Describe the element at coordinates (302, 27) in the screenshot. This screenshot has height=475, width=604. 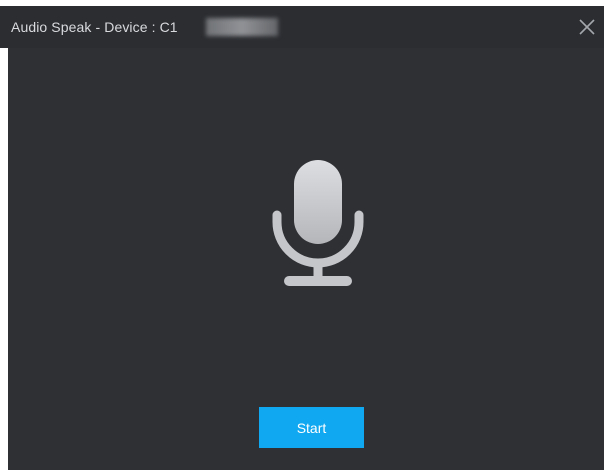
I see `title-bar: Audio Speak - Device : C1` at that location.